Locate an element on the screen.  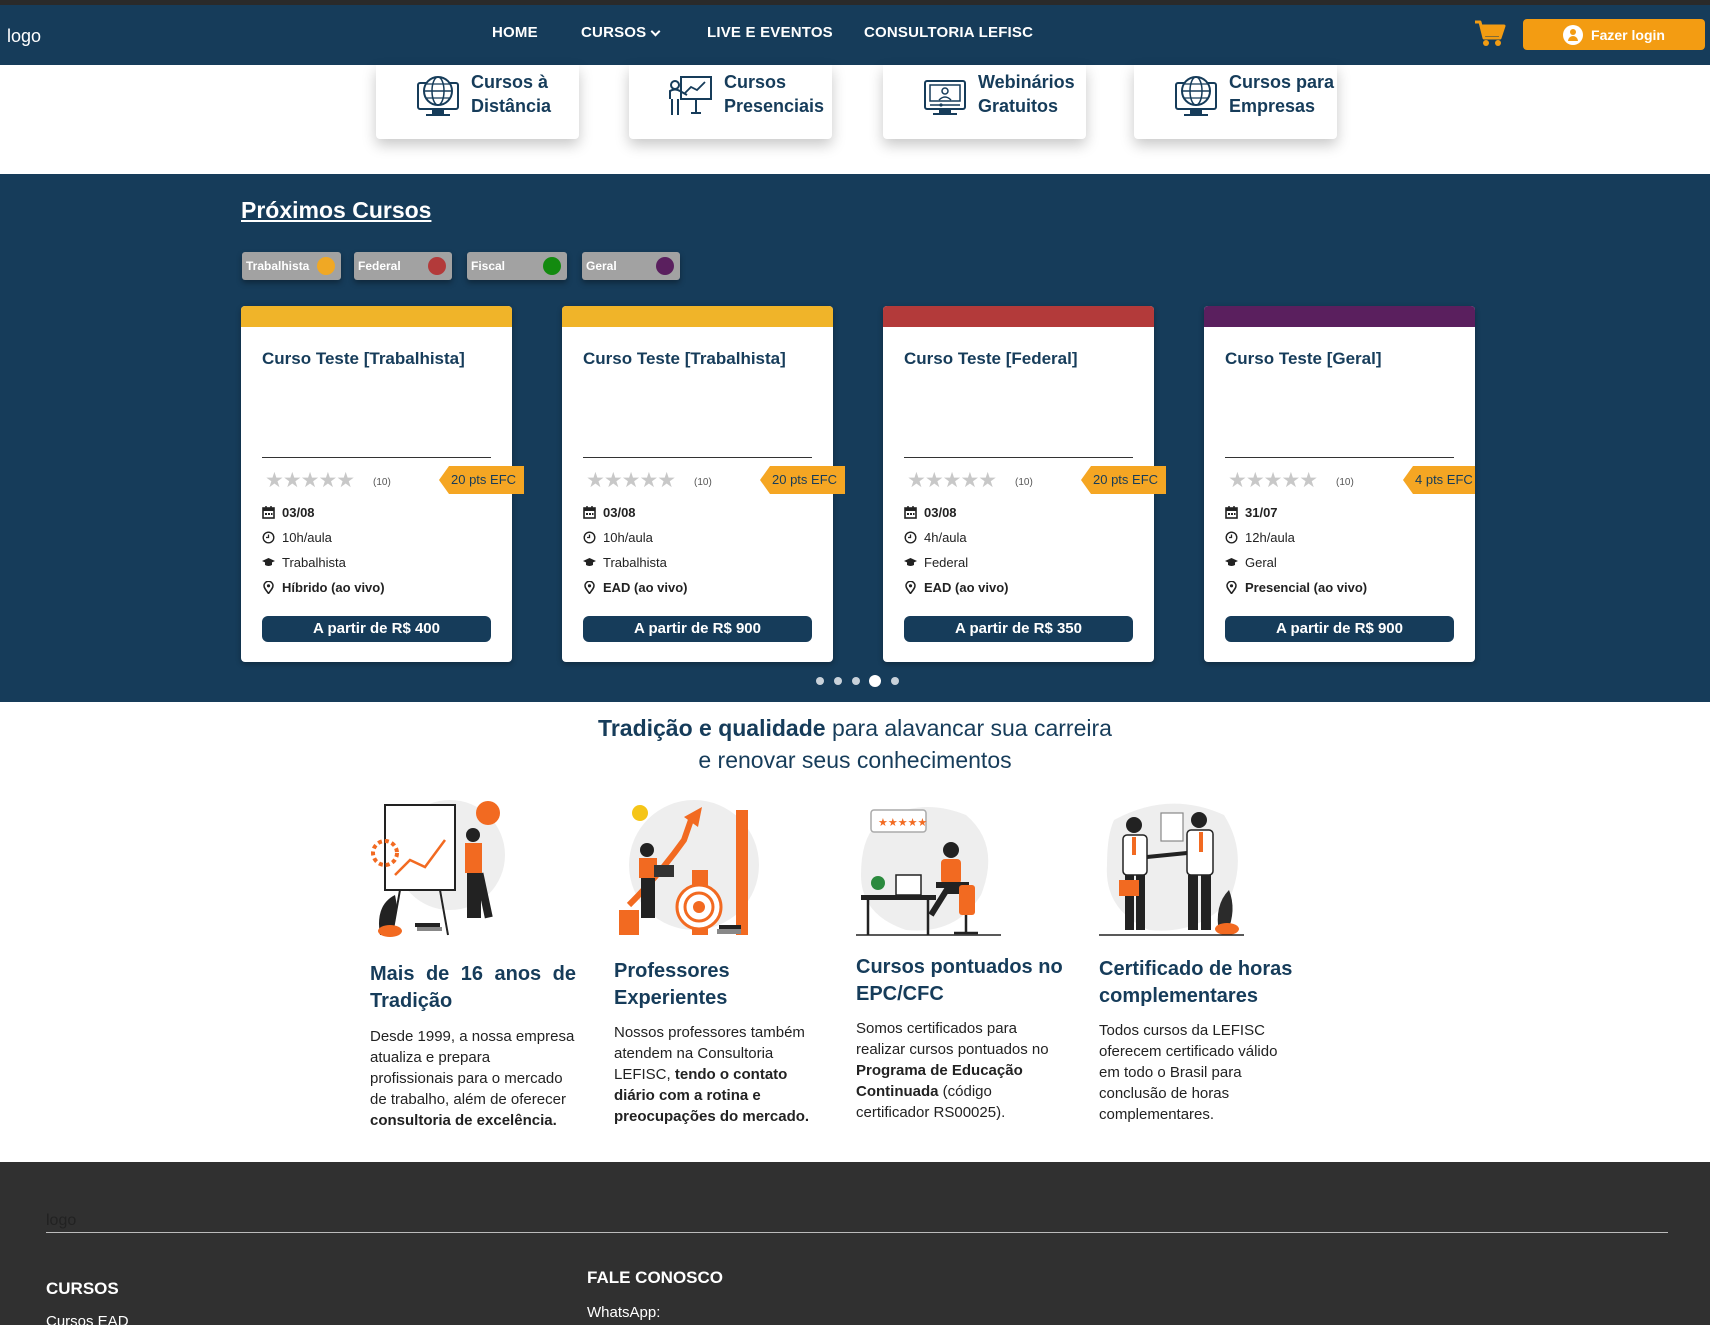
area-row: Trabalhista is located at coordinates (625, 562).